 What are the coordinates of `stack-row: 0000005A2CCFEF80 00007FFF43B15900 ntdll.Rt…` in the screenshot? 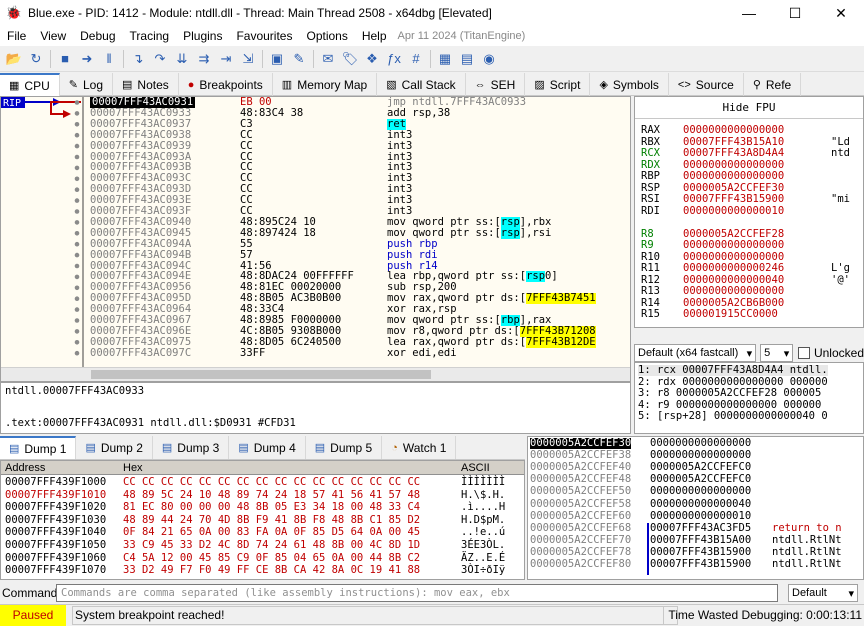 It's located at (695, 564).